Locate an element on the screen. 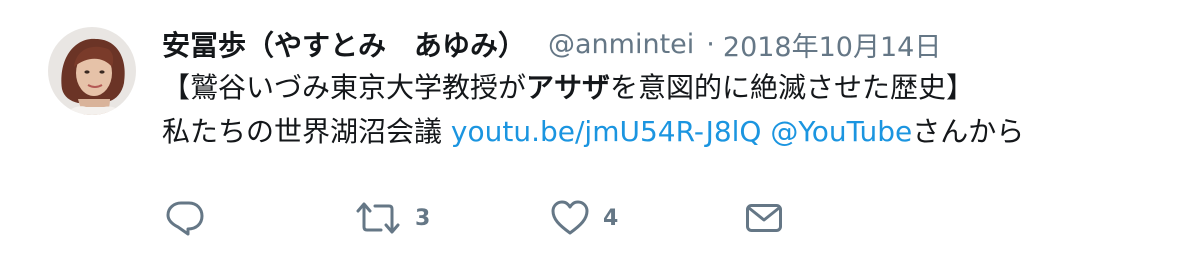 The height and width of the screenshot is (255, 1189). envelope-icon is located at coordinates (764, 218).